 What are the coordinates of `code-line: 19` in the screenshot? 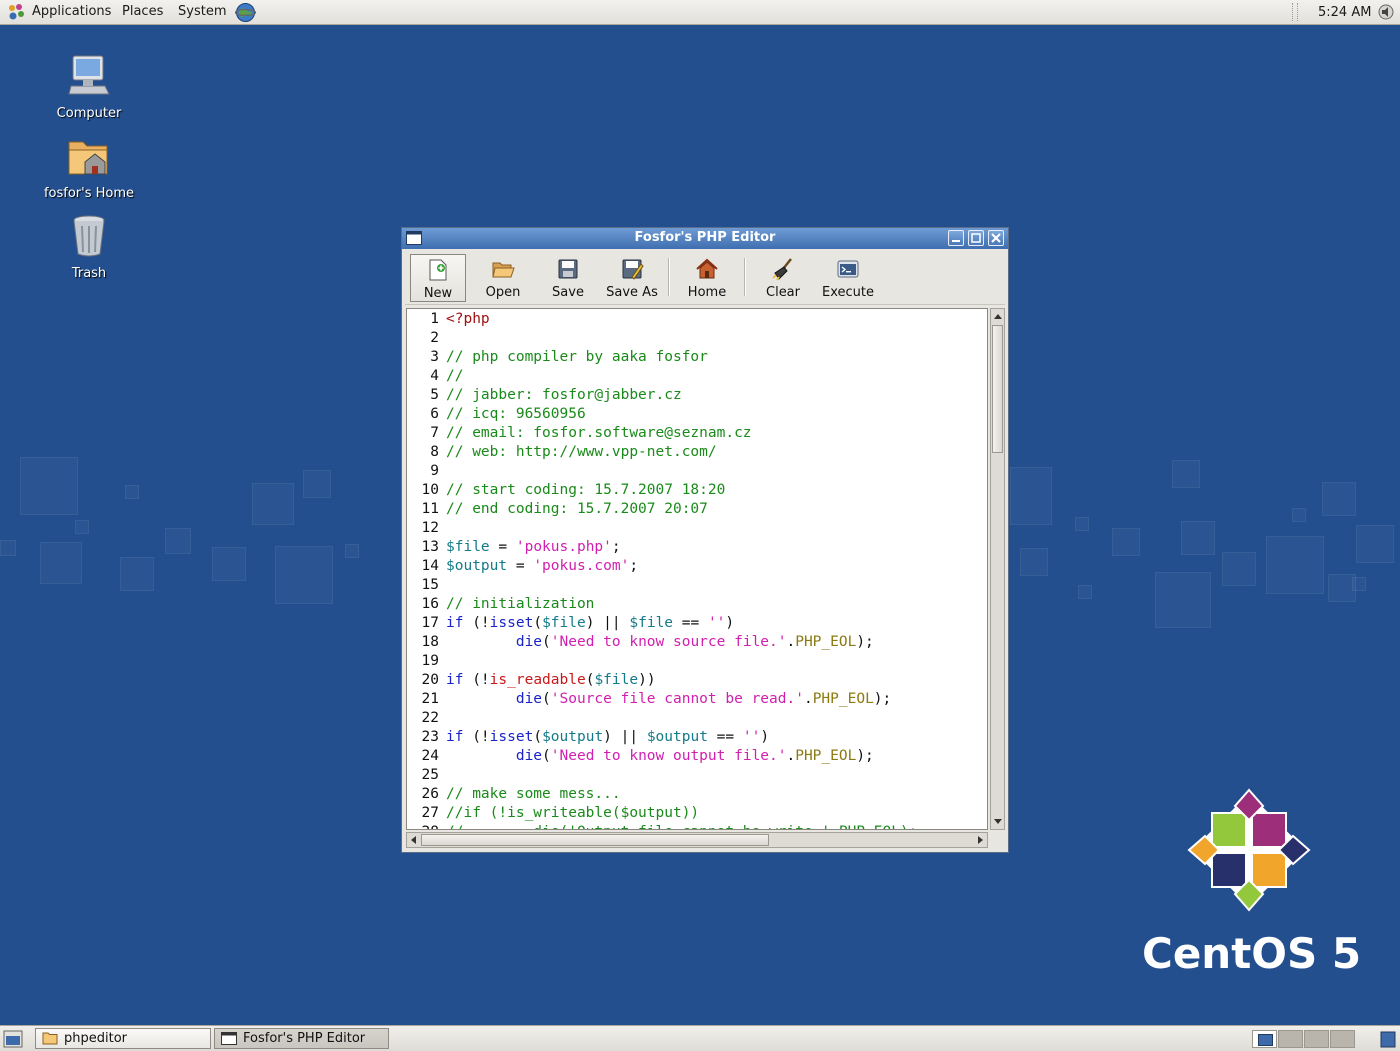 It's located at (662, 661).